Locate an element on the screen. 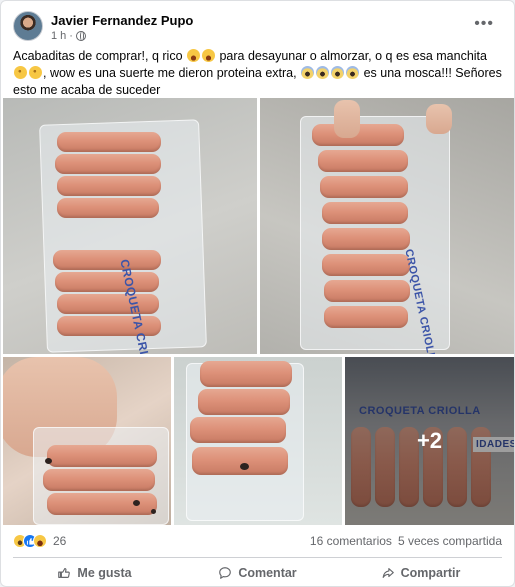 The height and width of the screenshot is (587, 515). thumb is located at coordinates (347, 119).